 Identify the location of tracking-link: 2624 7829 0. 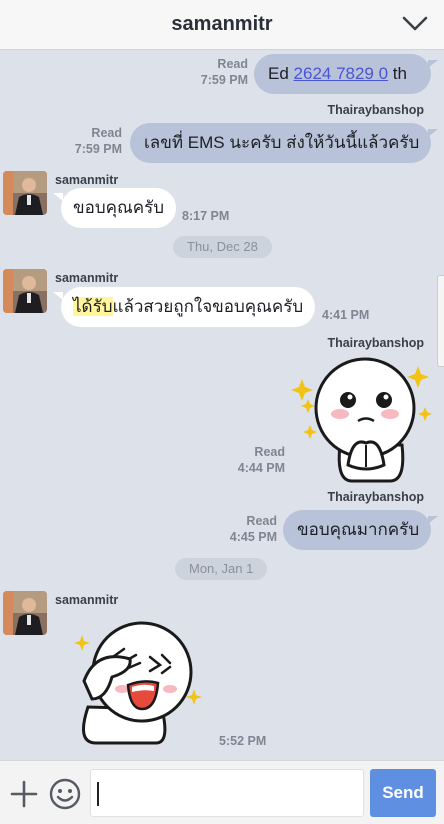
(341, 73).